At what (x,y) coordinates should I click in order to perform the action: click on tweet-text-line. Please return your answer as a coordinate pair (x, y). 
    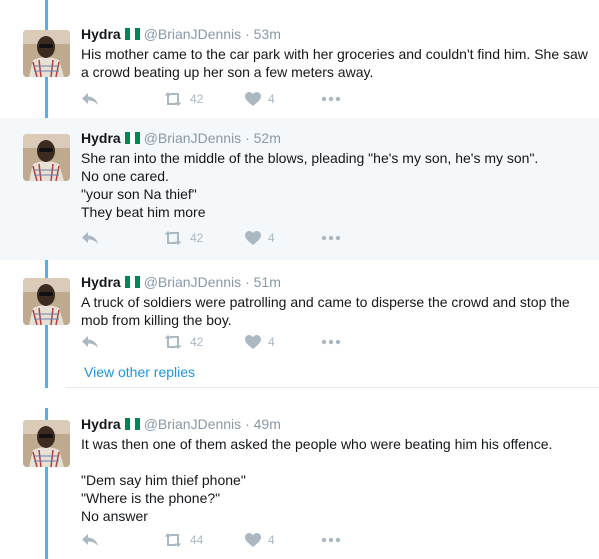
    Looking at the image, I should click on (336, 462).